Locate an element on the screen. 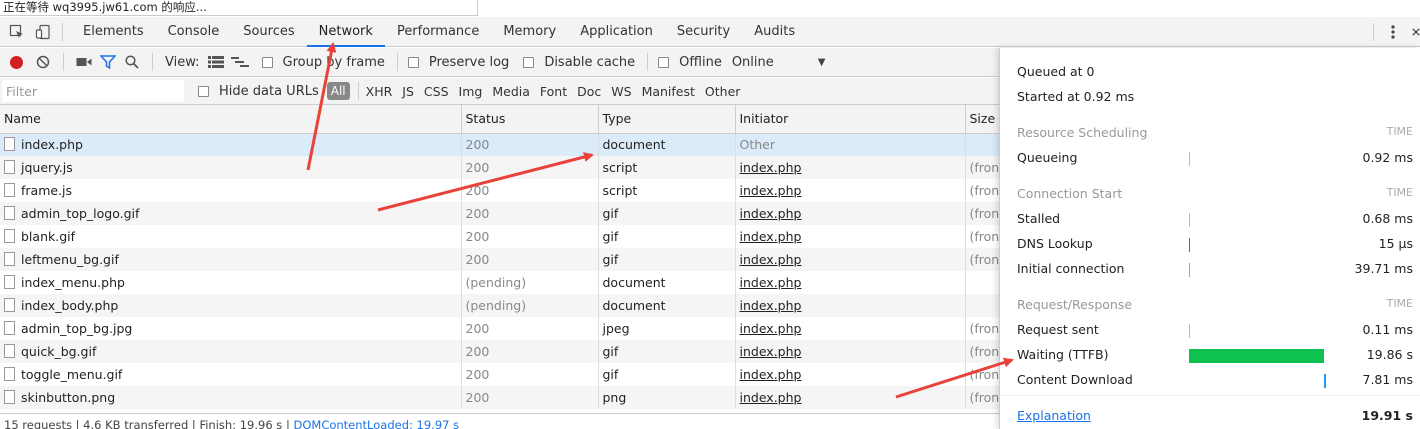  timing-label: Request sent is located at coordinates (1058, 329).